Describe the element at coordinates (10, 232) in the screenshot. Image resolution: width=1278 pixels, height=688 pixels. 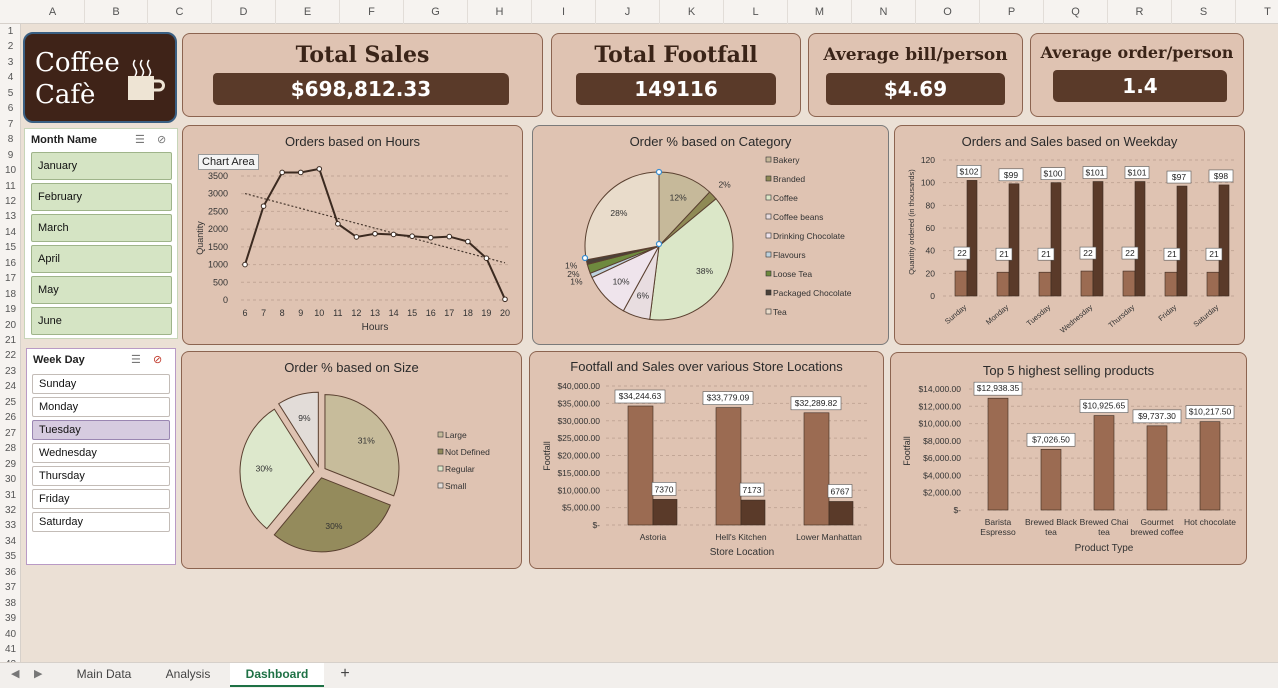
I see `row-header: 14` at that location.